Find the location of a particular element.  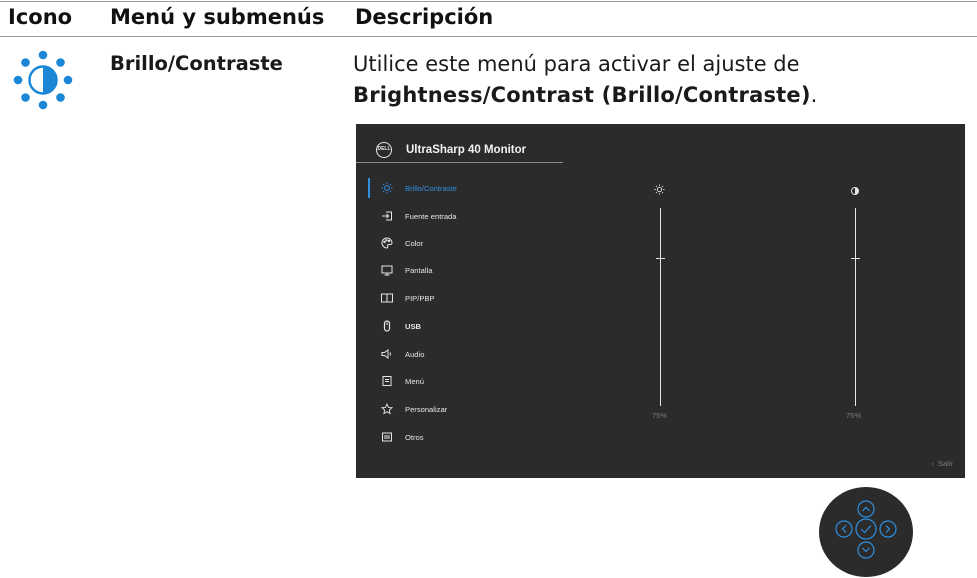

left-icon is located at coordinates (844, 529).